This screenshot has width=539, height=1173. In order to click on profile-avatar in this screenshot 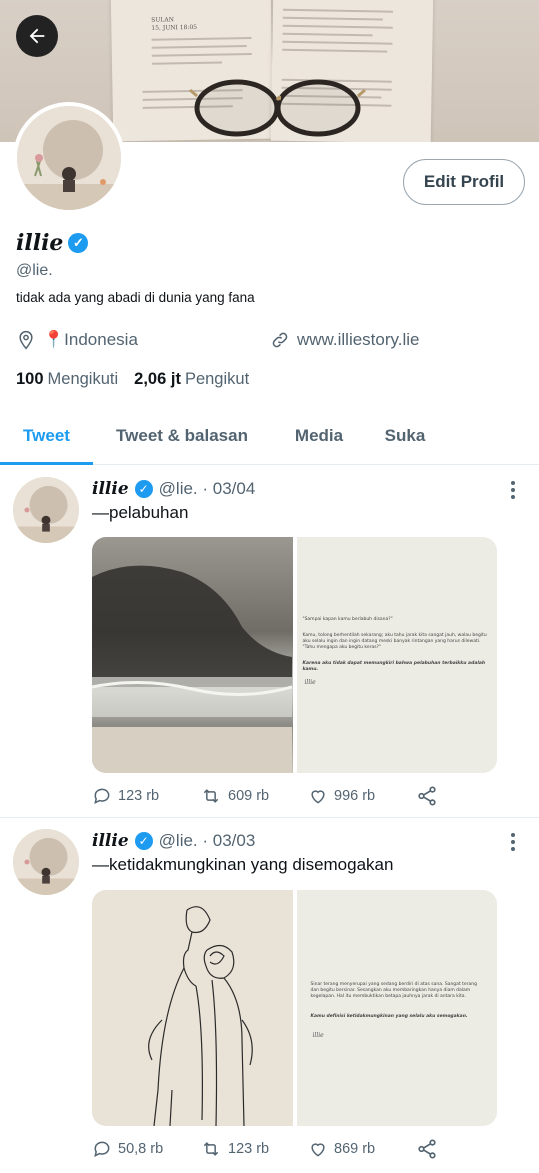, I will do `click(69, 158)`.